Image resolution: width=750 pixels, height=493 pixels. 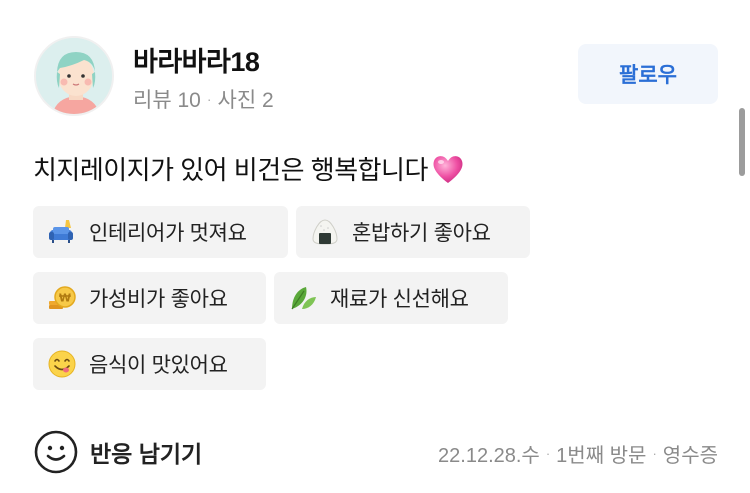 I want to click on coins-icon: ₩, so click(x=62, y=297).